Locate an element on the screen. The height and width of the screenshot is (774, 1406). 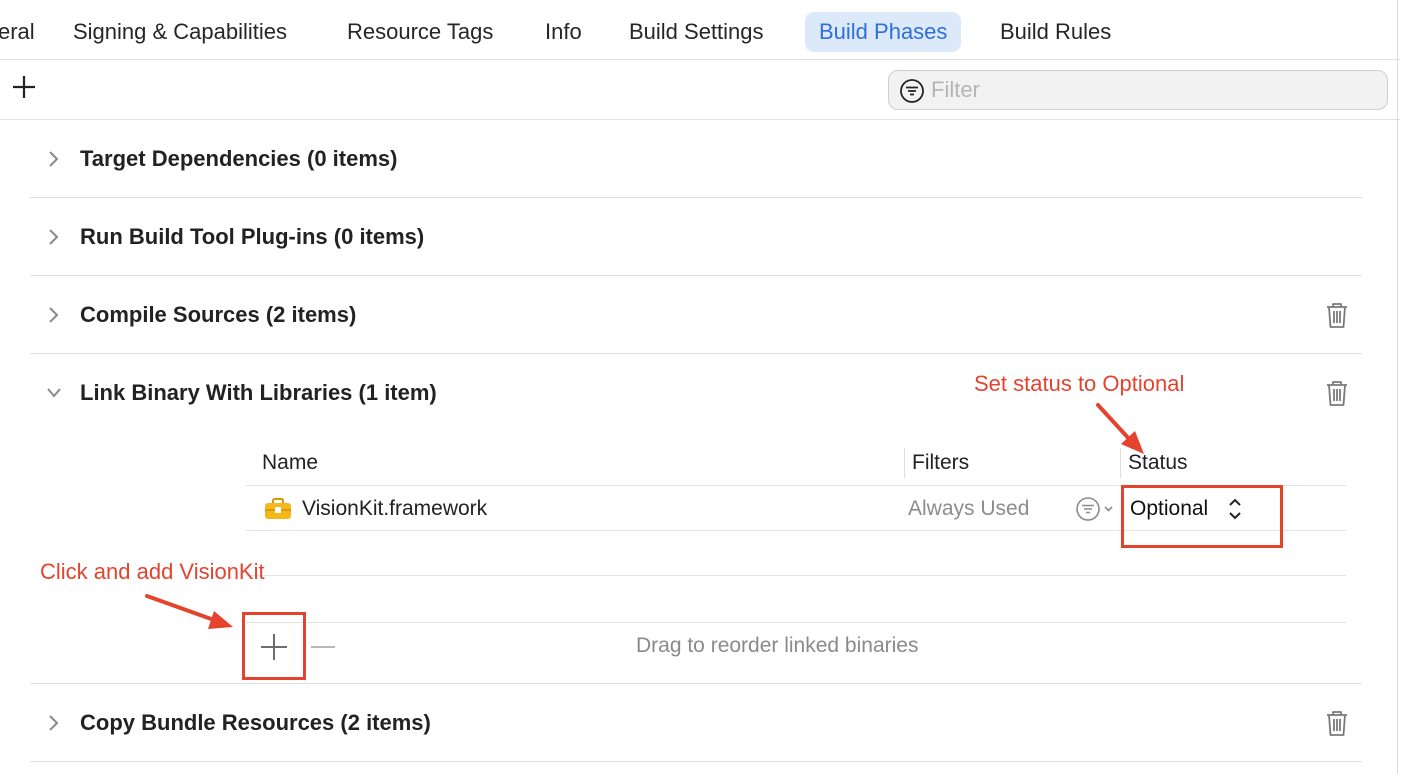
phase-copy-bundle-resources: Copy Bundle Resources (2 items) is located at coordinates (696, 723).